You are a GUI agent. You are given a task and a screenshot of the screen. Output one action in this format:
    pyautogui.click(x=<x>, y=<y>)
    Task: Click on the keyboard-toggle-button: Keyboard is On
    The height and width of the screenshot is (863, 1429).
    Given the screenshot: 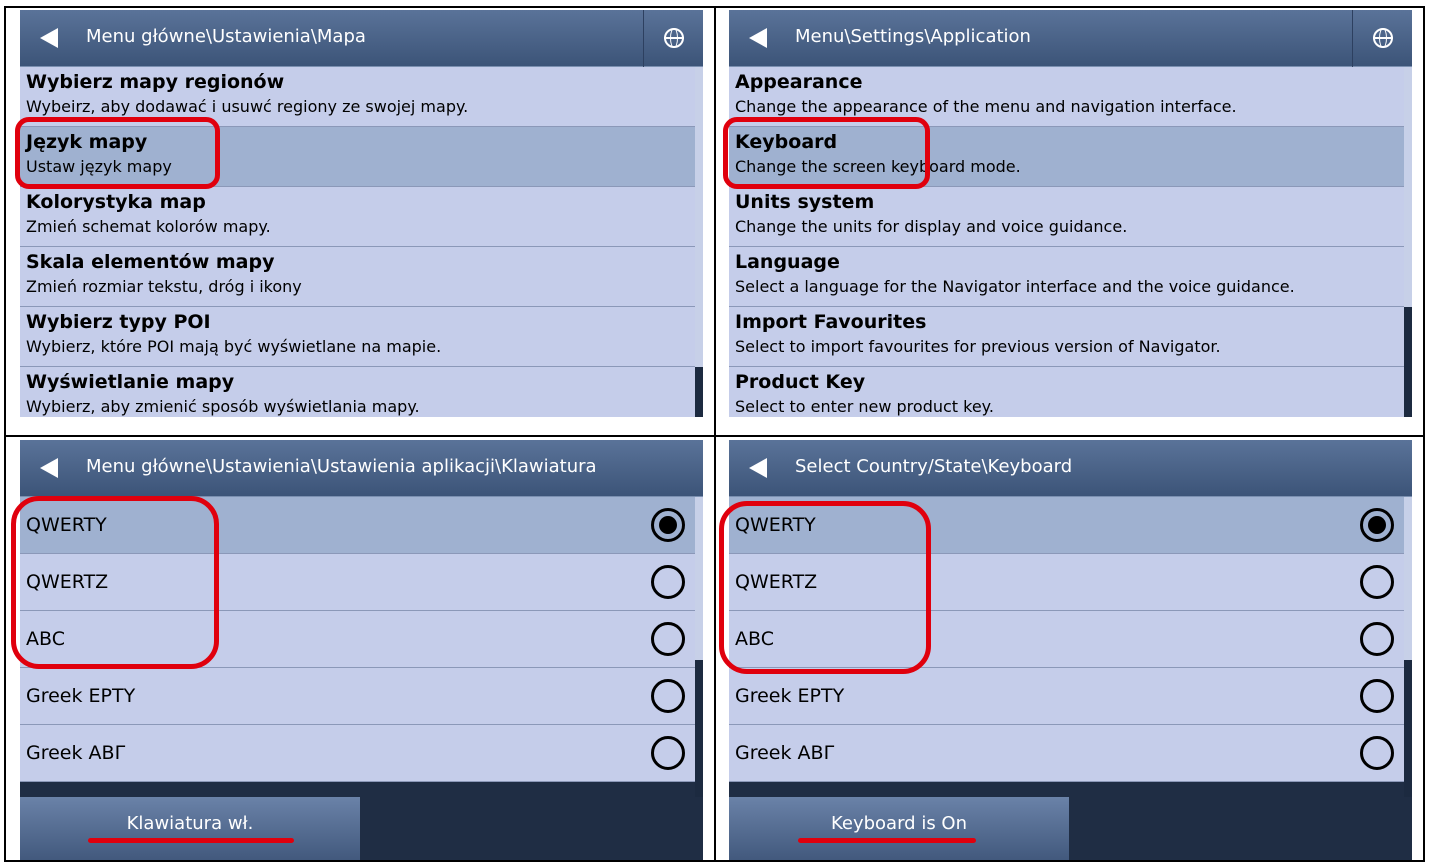 What is the action you would take?
    pyautogui.click(x=899, y=828)
    